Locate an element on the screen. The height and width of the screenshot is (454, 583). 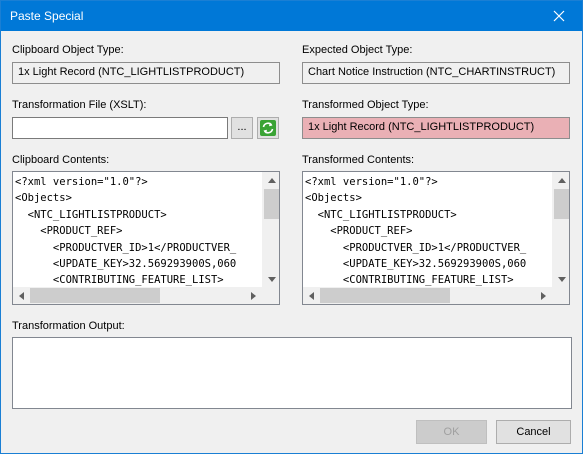
close-button is located at coordinates (559, 16).